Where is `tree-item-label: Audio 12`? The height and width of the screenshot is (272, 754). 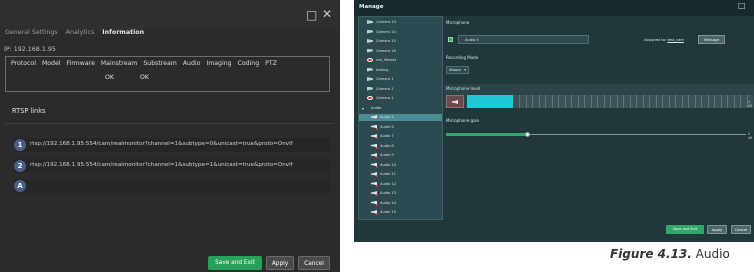 tree-item-label: Audio 12 is located at coordinates (388, 183).